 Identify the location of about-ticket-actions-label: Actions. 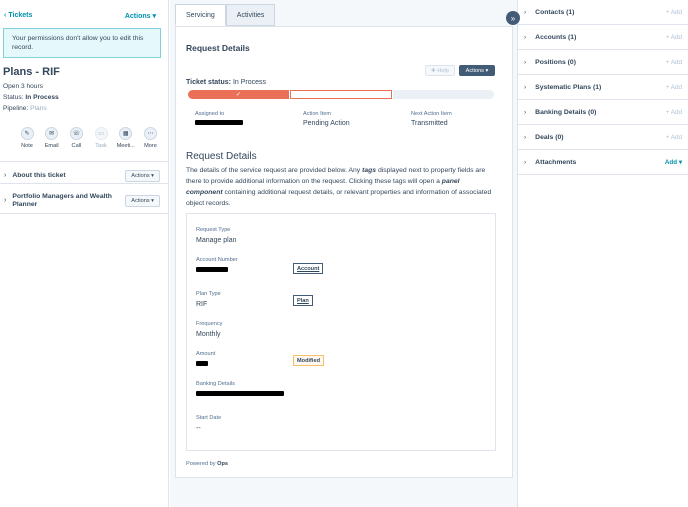
(140, 175).